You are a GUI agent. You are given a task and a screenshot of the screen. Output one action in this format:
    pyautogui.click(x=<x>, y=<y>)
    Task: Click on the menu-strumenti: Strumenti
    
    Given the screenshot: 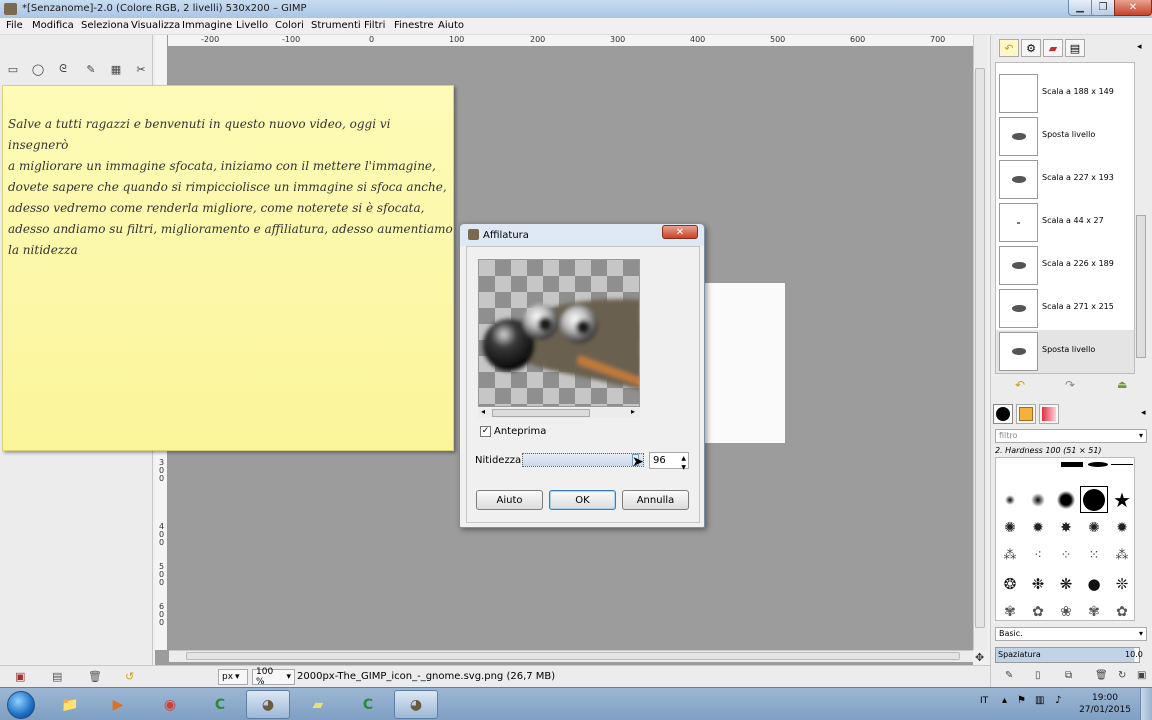 What is the action you would take?
    pyautogui.click(x=336, y=25)
    